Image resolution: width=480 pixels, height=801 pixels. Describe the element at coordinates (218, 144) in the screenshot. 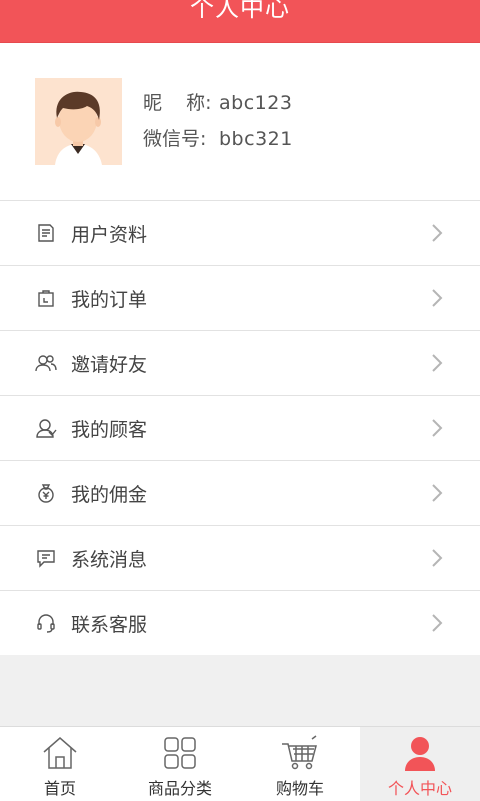

I see `wechat-row: 微信号: bbc321` at that location.